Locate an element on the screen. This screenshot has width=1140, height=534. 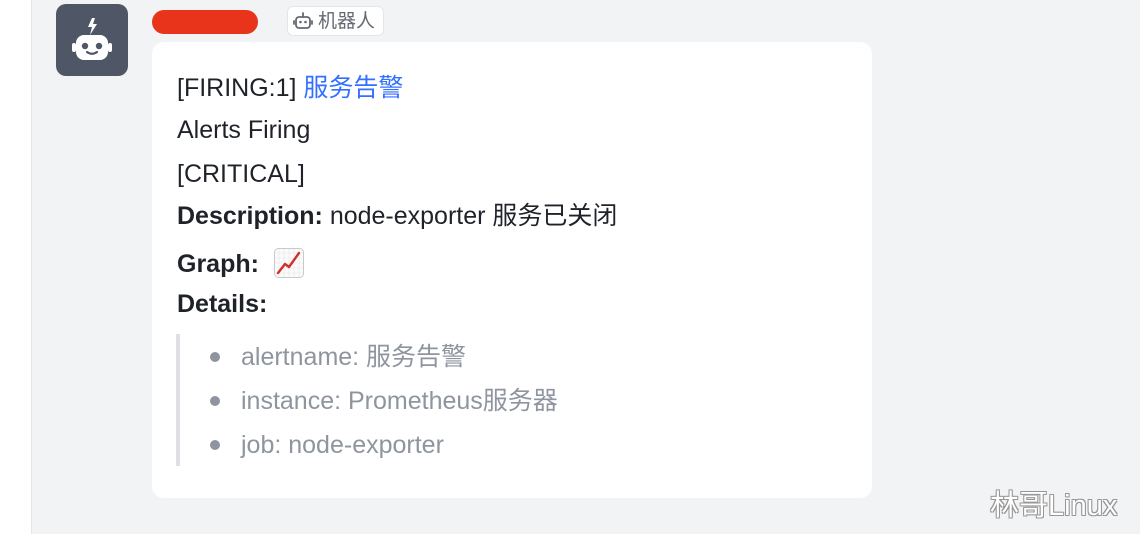
robot-tag: 机器人 is located at coordinates (336, 21).